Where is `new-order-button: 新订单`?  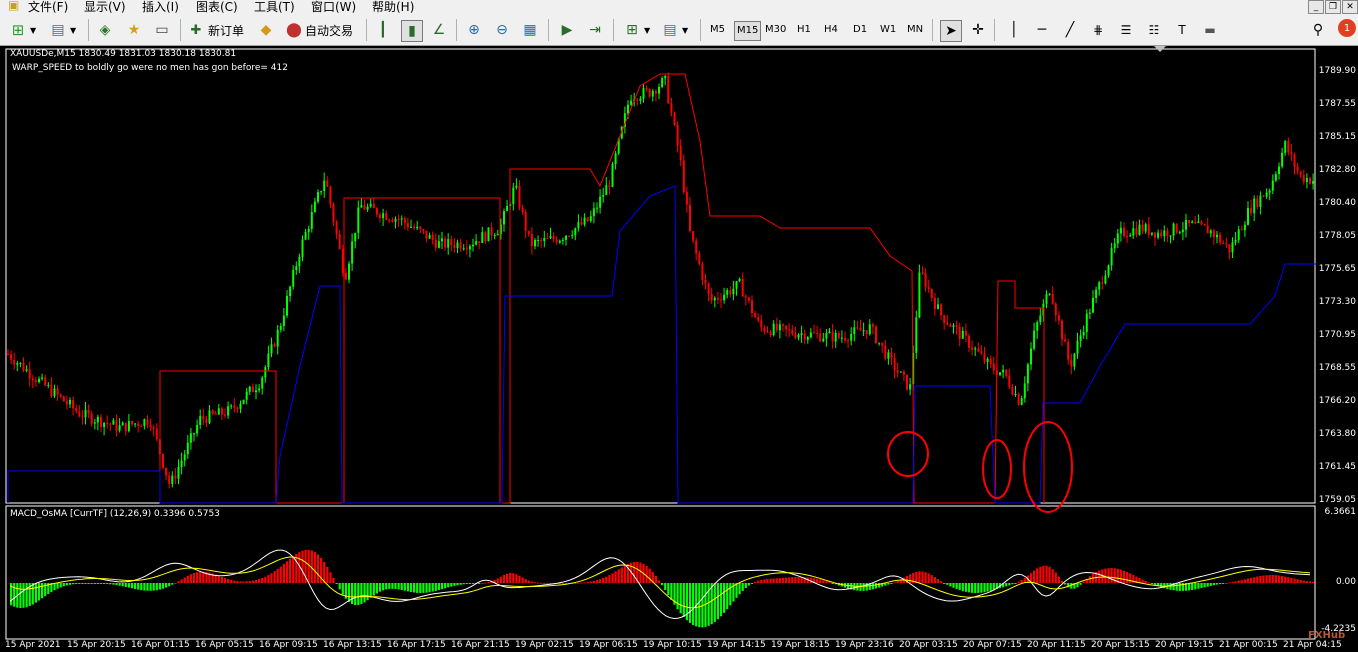 new-order-button: 新订单 is located at coordinates (226, 30).